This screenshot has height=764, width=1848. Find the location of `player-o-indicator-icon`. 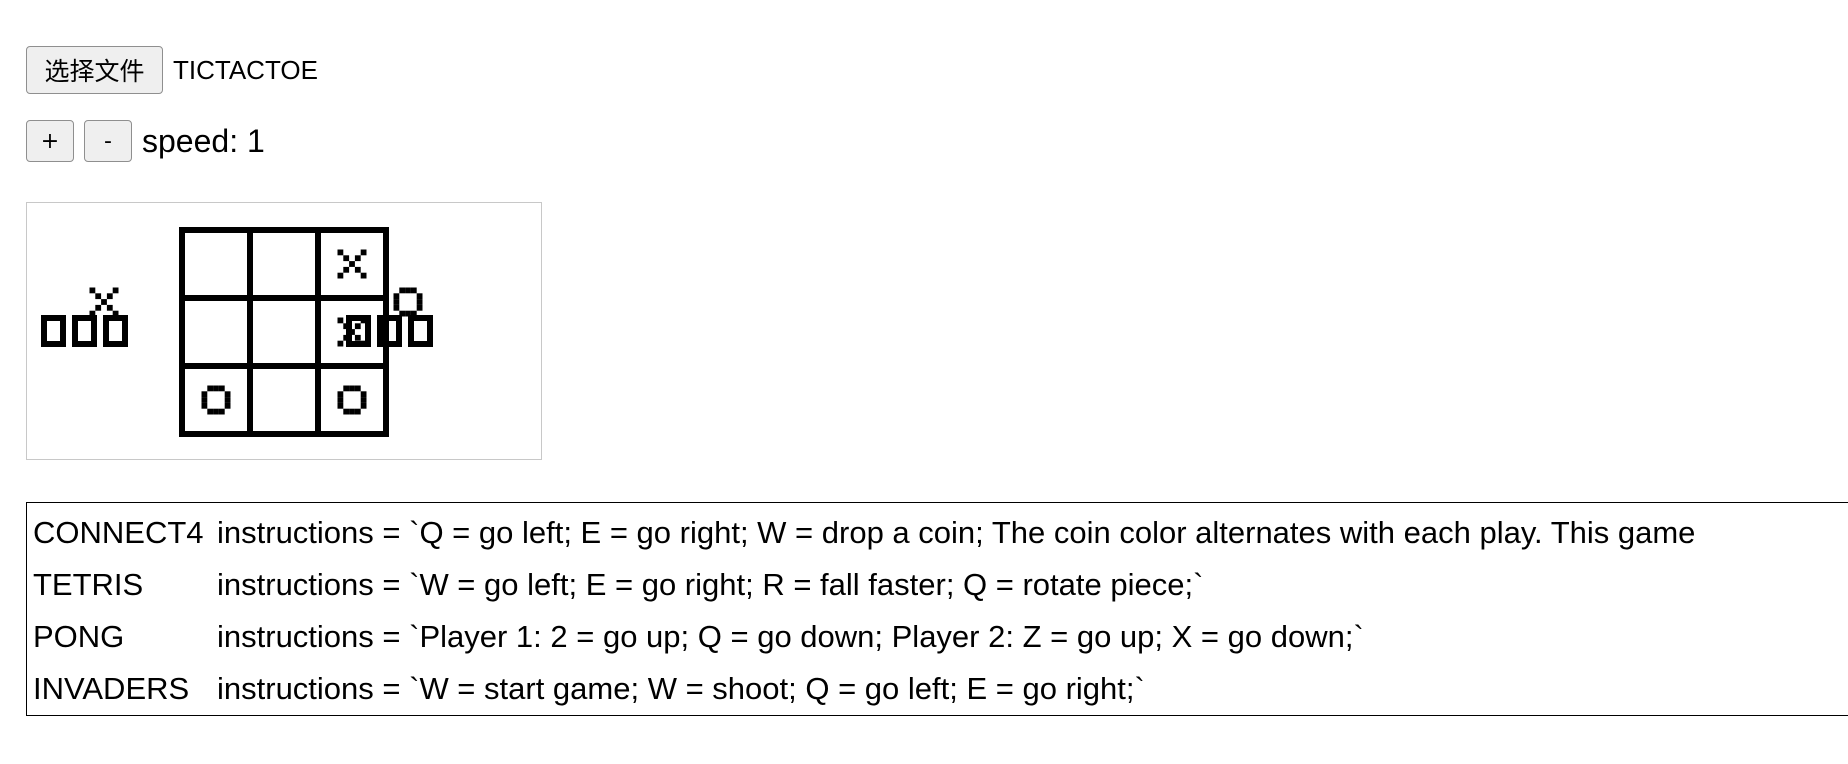

player-o-indicator-icon is located at coordinates (408, 302).